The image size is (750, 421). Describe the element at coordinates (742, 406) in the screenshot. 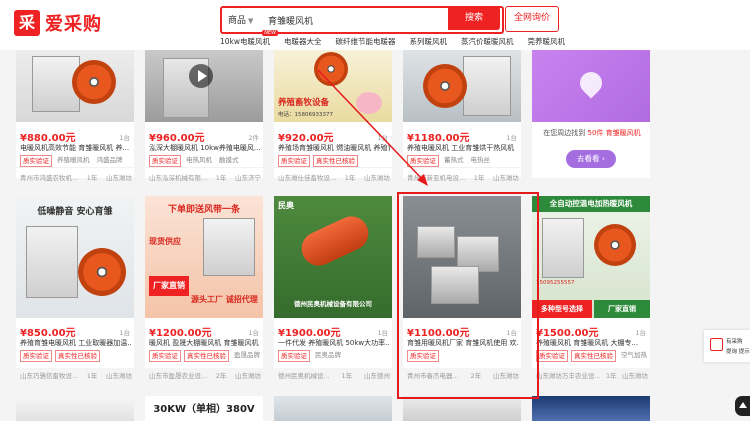

I see `back-to-top-icon` at that location.